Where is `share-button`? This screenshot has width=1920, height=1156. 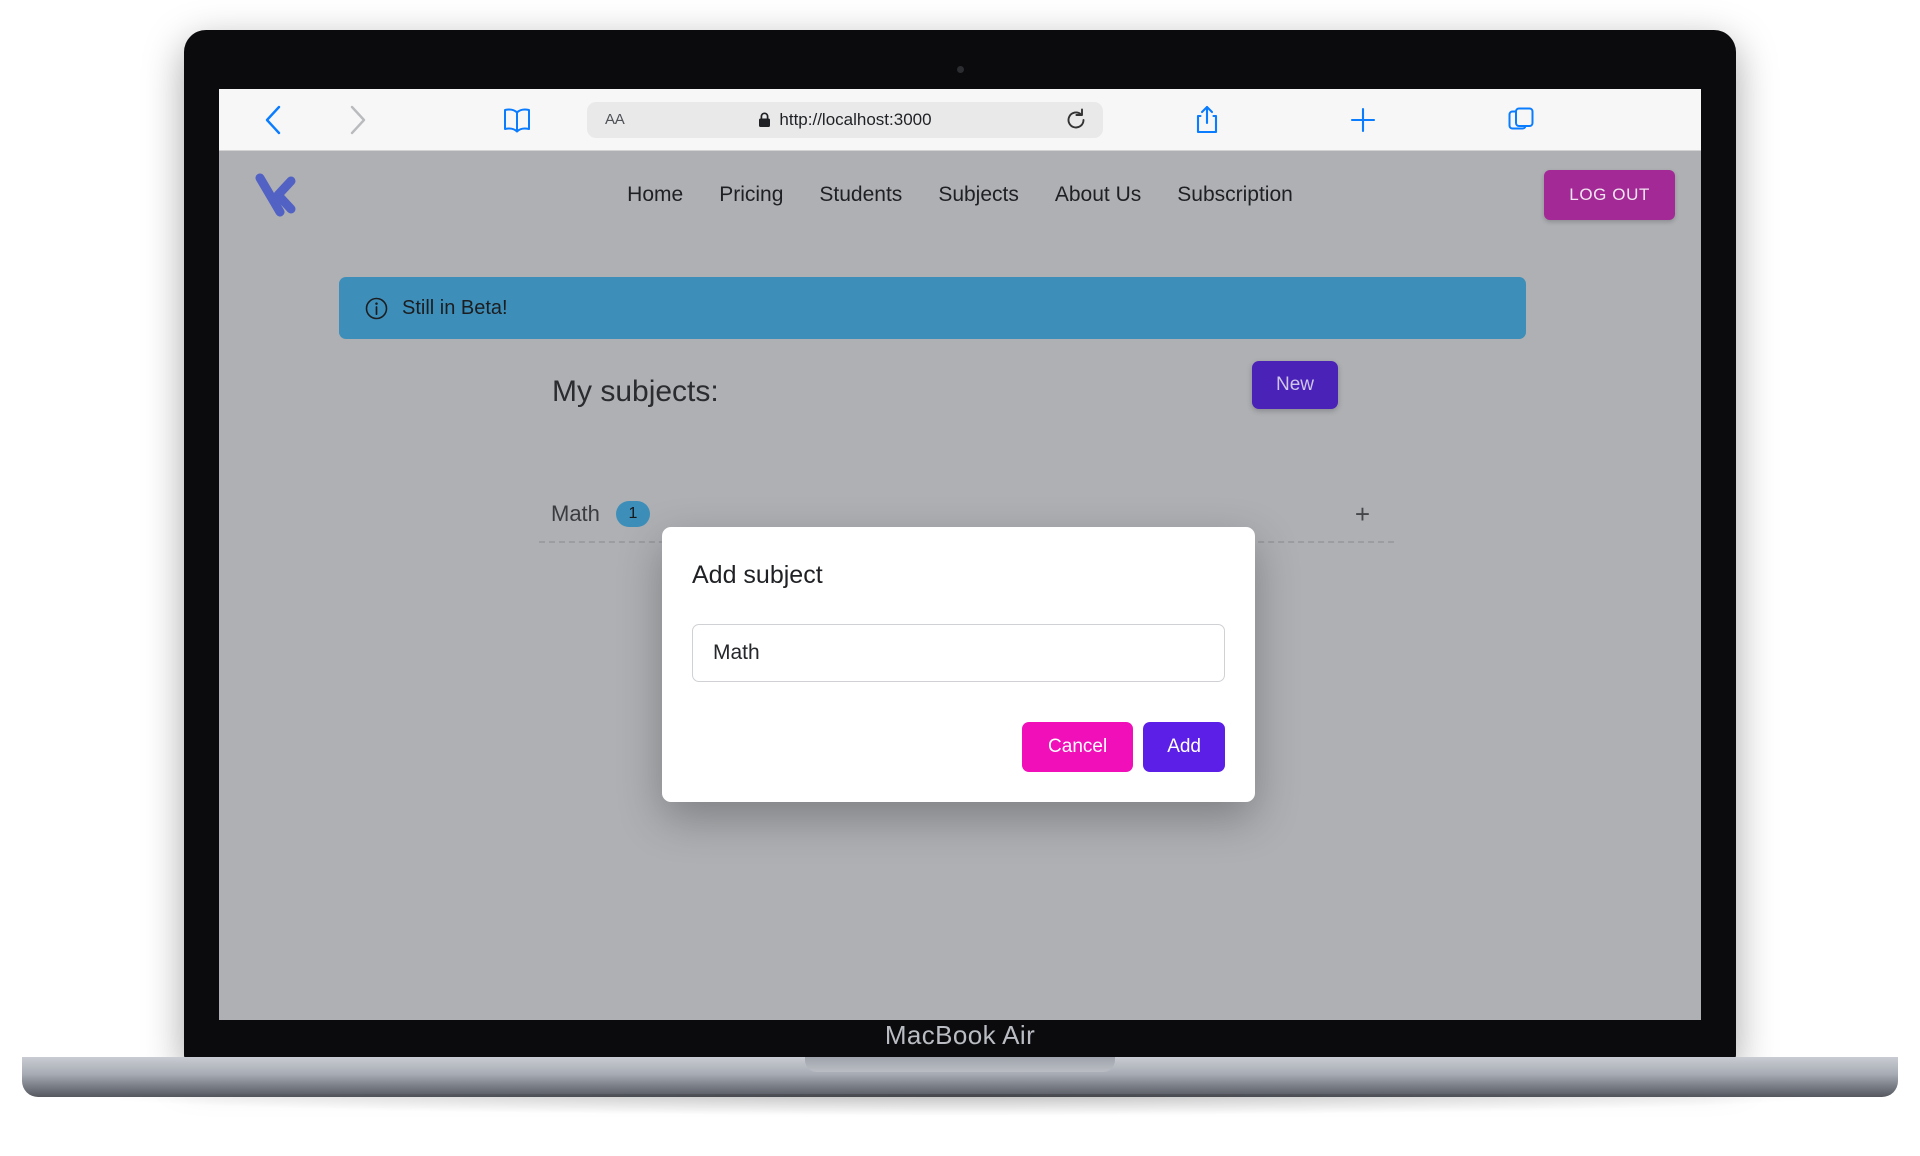 share-button is located at coordinates (1207, 120).